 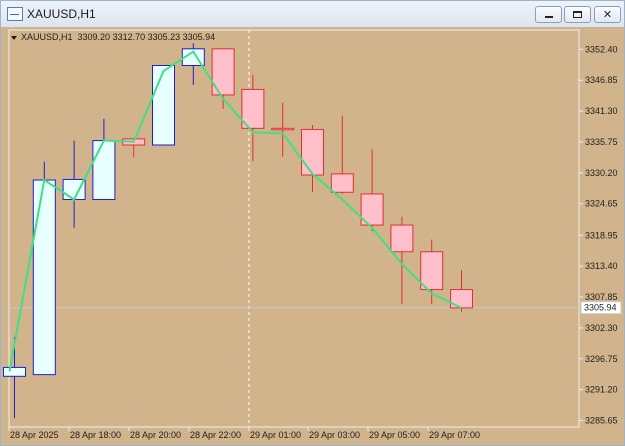 I want to click on y-tick-label: 3341.30, so click(x=601, y=111).